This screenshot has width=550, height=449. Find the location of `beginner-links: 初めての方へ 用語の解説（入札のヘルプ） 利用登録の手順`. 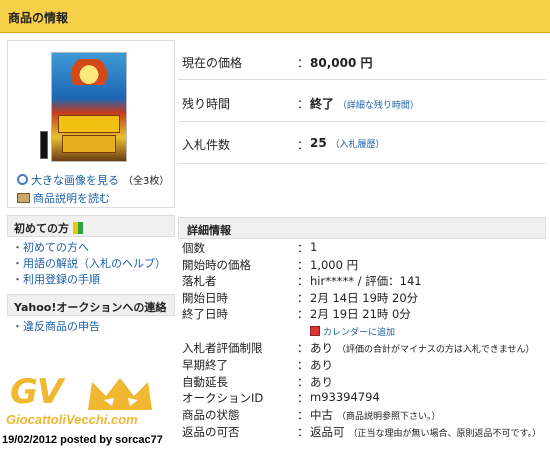

beginner-links: 初めての方へ 用語の解説（入札のヘルプ） 利用登録の手順 is located at coordinates (89, 264).